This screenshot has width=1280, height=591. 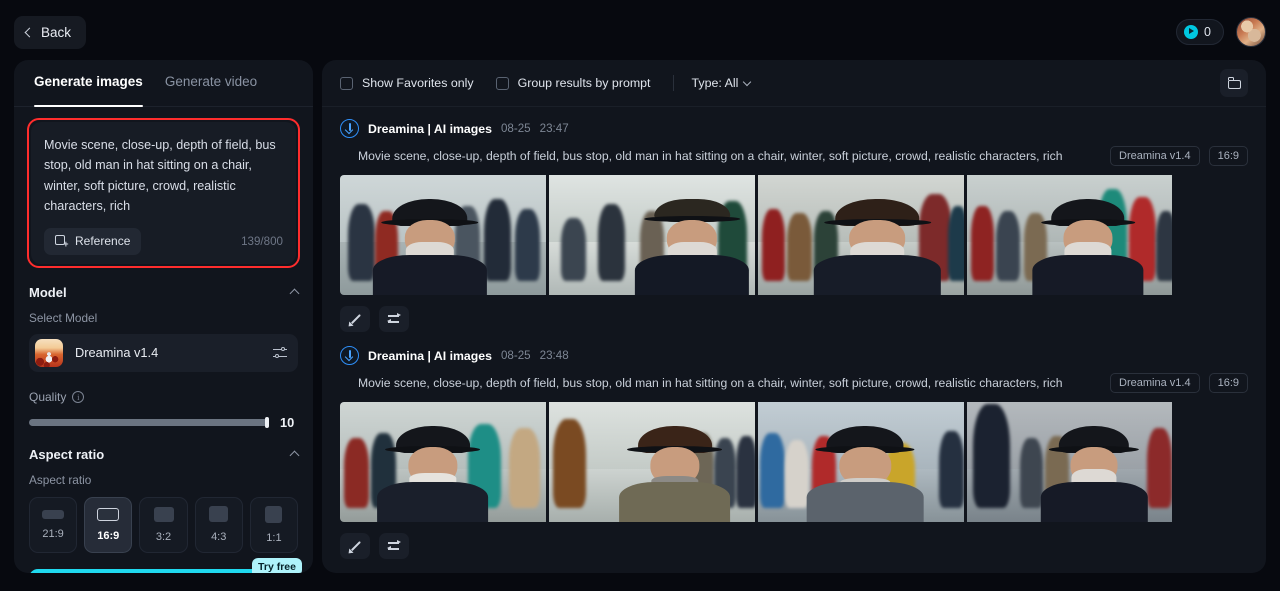 I want to click on back-button: Back, so click(x=50, y=32).